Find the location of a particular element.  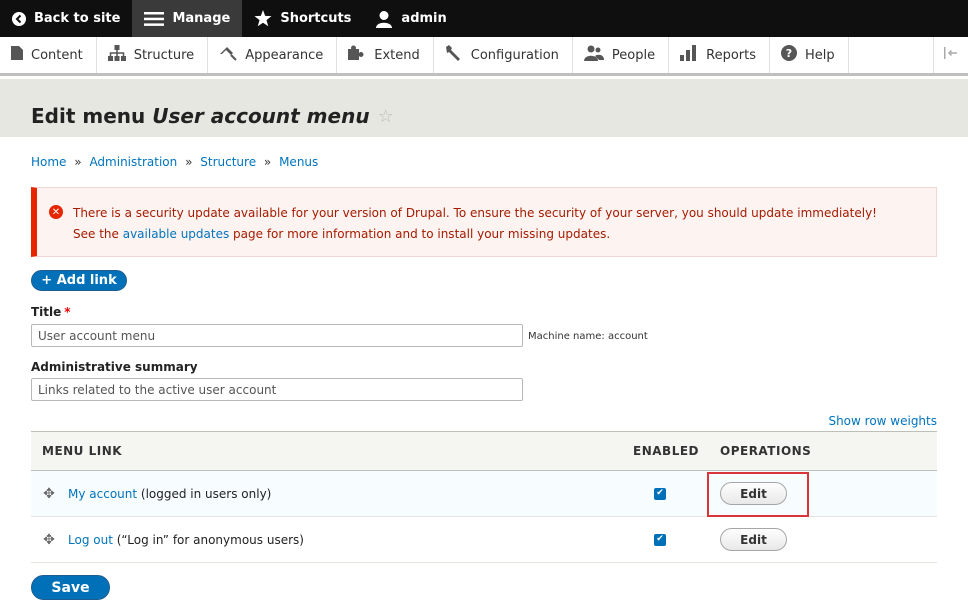

back-to-site-link: Back to site is located at coordinates (66, 18).